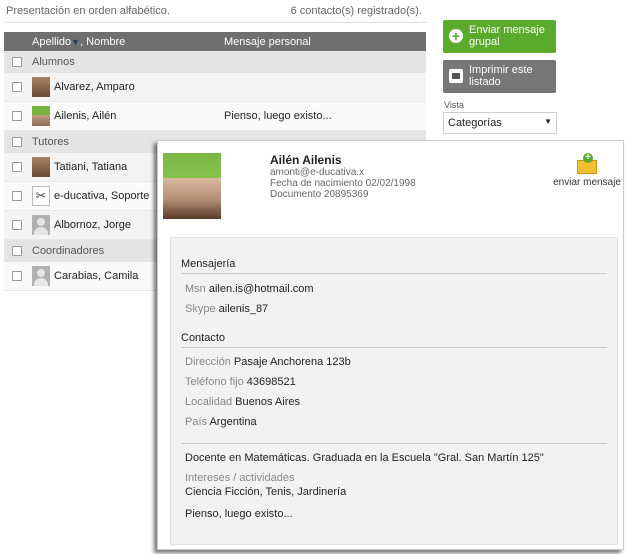  What do you see at coordinates (306, 160) in the screenshot?
I see `profile-name: Ailén Ailenis` at bounding box center [306, 160].